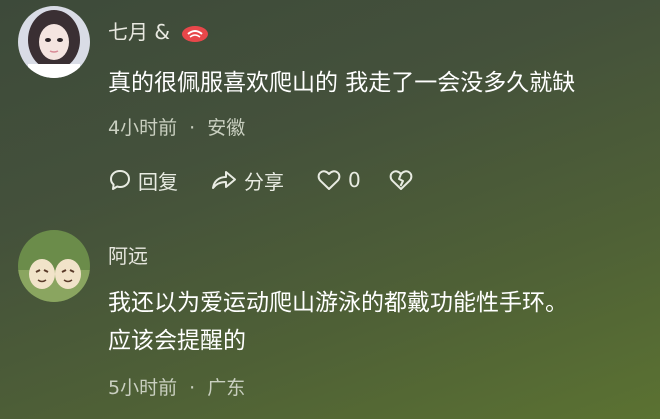  I want to click on comment-meta: 4小时前 · 安徽, so click(176, 126).